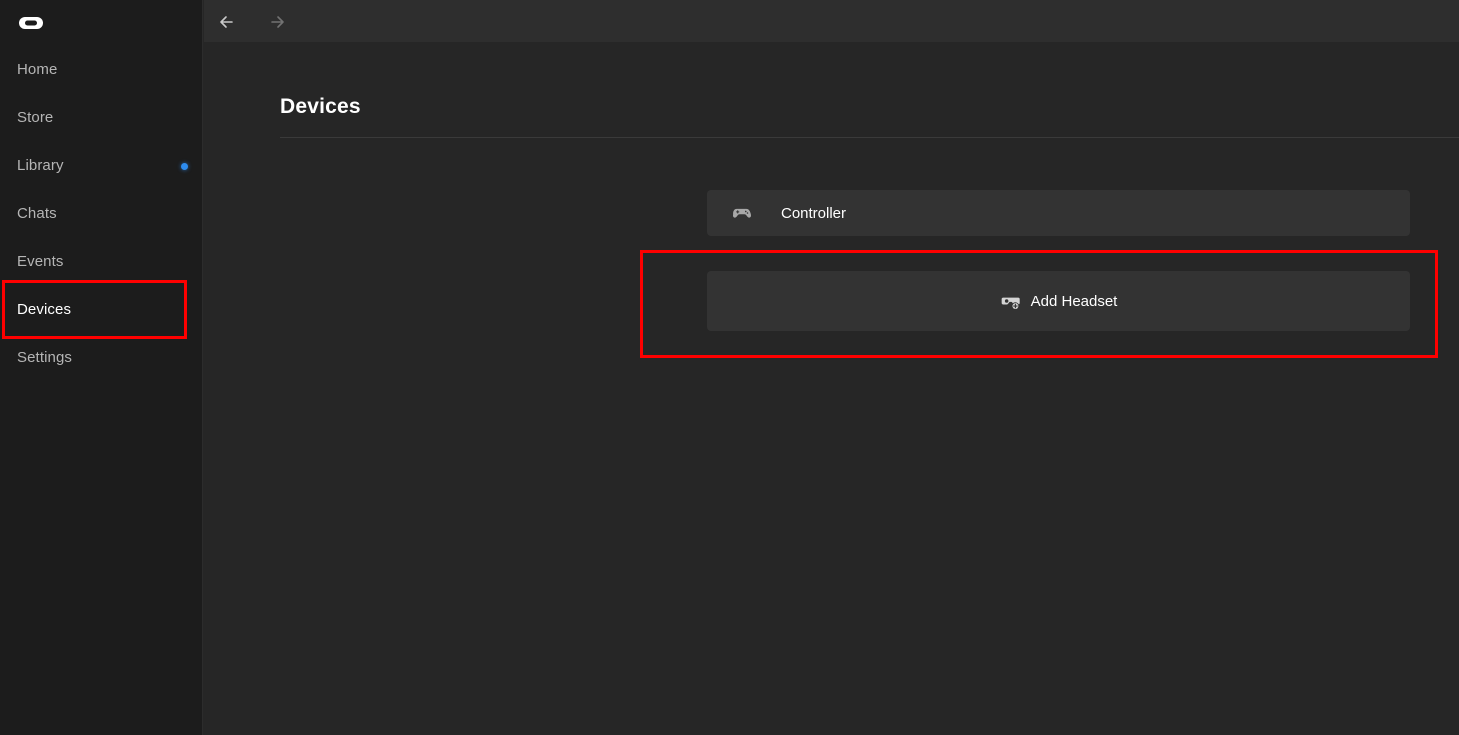 The width and height of the screenshot is (1459, 735). What do you see at coordinates (101, 117) in the screenshot?
I see `sidebar-item-store: Store` at bounding box center [101, 117].